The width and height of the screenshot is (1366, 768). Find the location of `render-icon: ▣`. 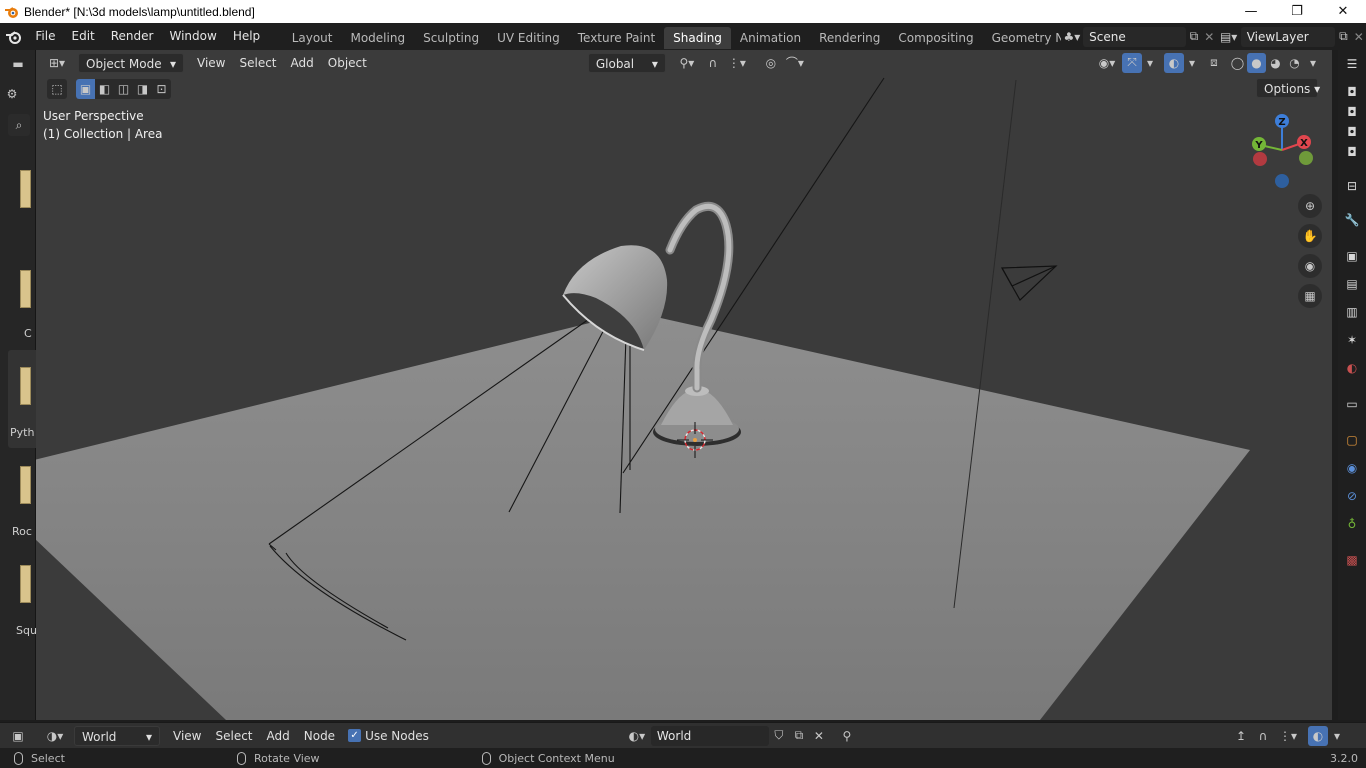

render-icon: ▣ is located at coordinates (1352, 256).